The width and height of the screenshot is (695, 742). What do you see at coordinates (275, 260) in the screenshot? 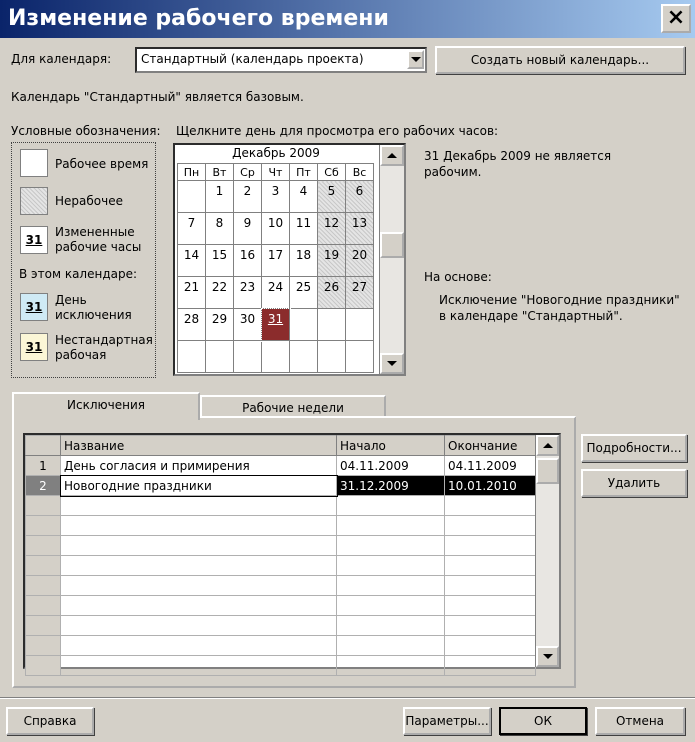
I see `calendar-day: 17` at bounding box center [275, 260].